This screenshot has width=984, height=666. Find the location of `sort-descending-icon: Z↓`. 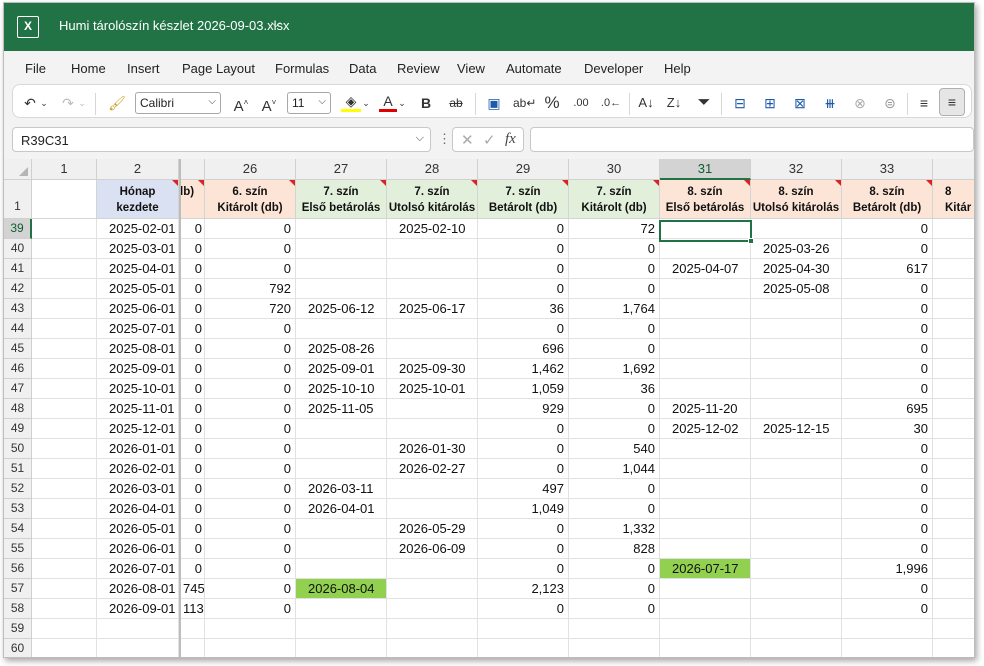

sort-descending-icon: Z↓ is located at coordinates (674, 103).